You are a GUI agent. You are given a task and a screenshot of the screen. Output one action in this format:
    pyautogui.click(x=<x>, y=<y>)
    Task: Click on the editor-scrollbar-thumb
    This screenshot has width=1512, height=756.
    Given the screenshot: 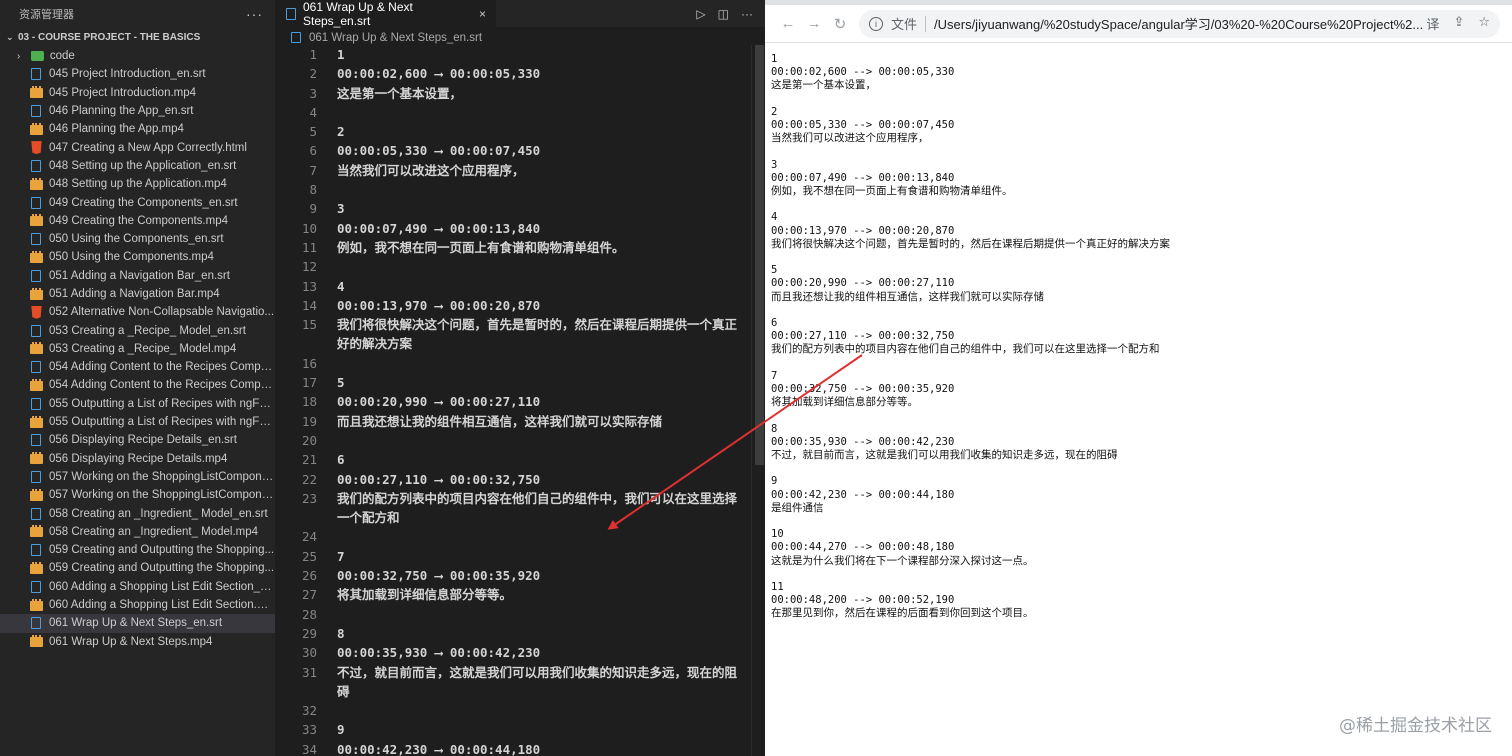 What is the action you would take?
    pyautogui.click(x=759, y=255)
    